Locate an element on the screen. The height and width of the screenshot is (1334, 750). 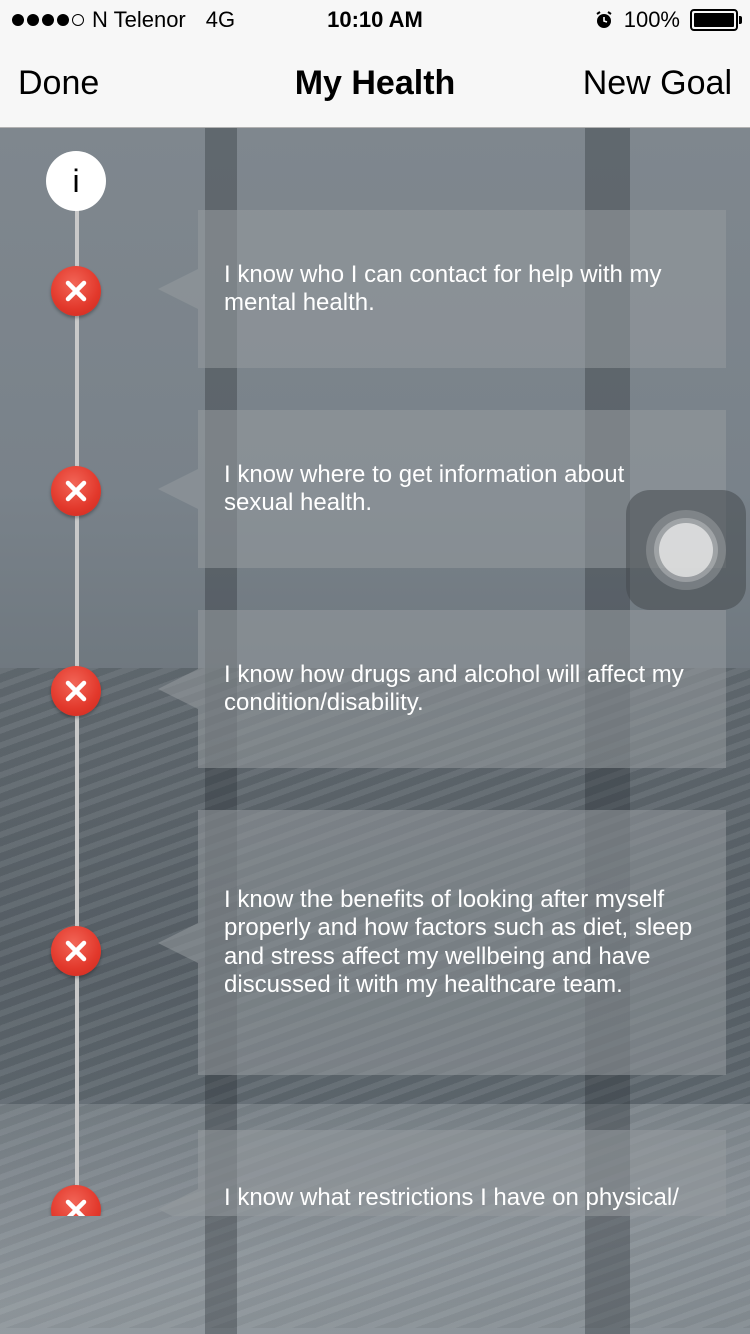
alarm-icon is located at coordinates (604, 19).